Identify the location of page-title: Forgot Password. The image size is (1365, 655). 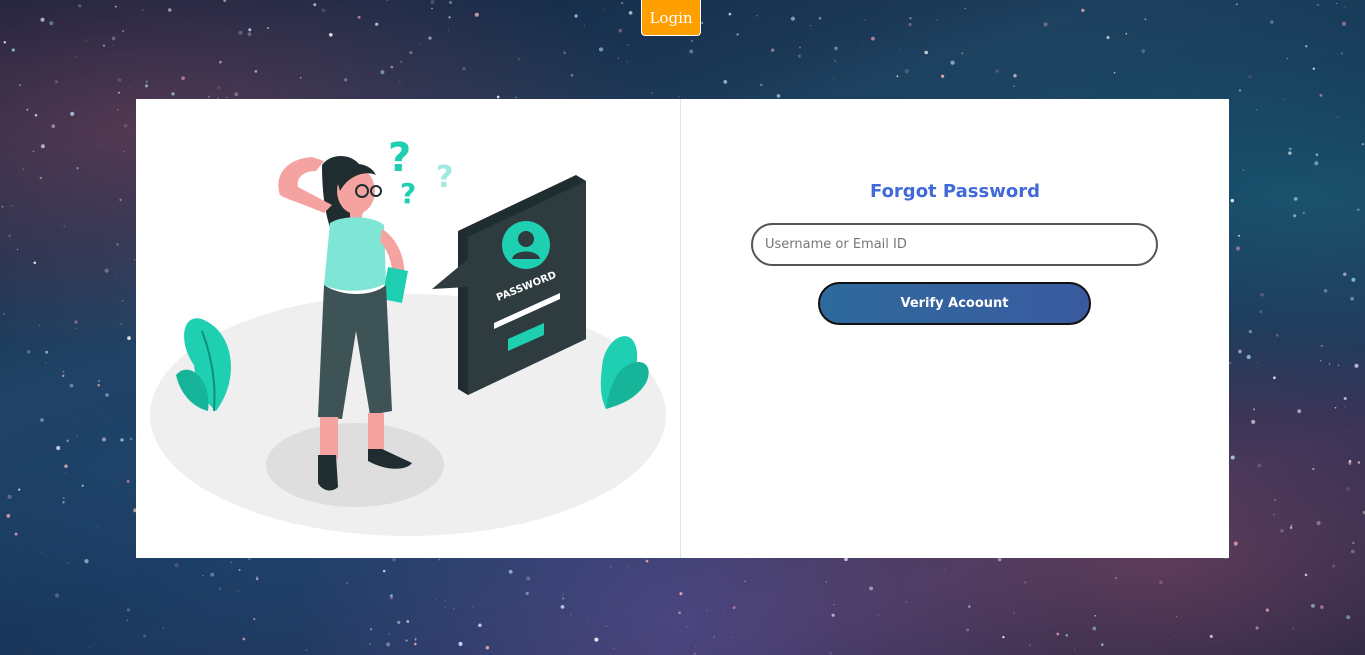
(955, 191).